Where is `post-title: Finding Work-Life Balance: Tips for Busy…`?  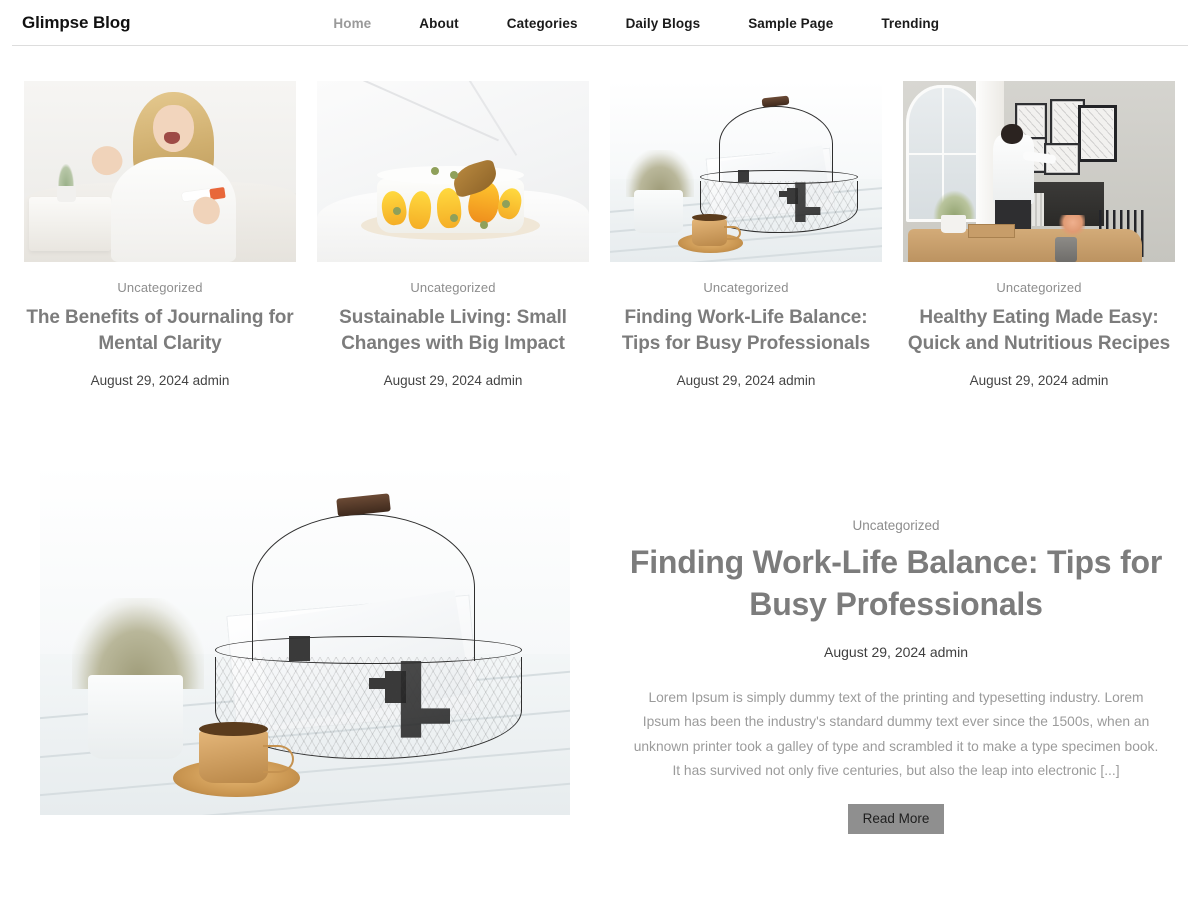
post-title: Finding Work-Life Balance: Tips for Busy… is located at coordinates (746, 331).